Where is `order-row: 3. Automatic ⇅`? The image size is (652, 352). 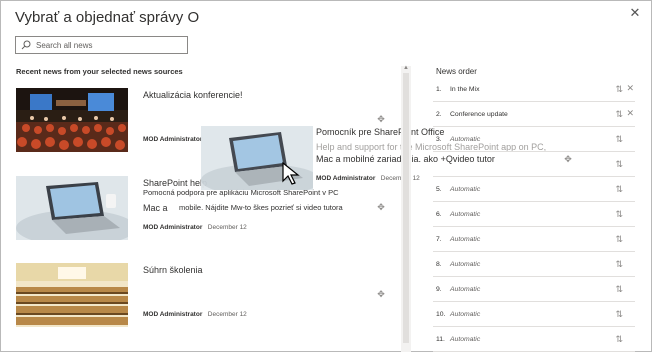 order-row: 3. Automatic ⇅ is located at coordinates (534, 139).